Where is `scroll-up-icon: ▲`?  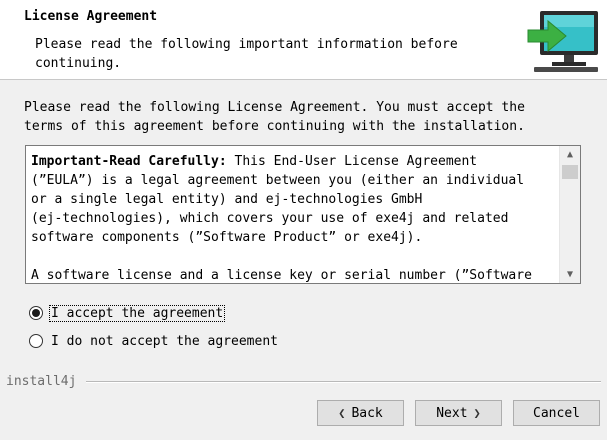 scroll-up-icon: ▲ is located at coordinates (570, 154).